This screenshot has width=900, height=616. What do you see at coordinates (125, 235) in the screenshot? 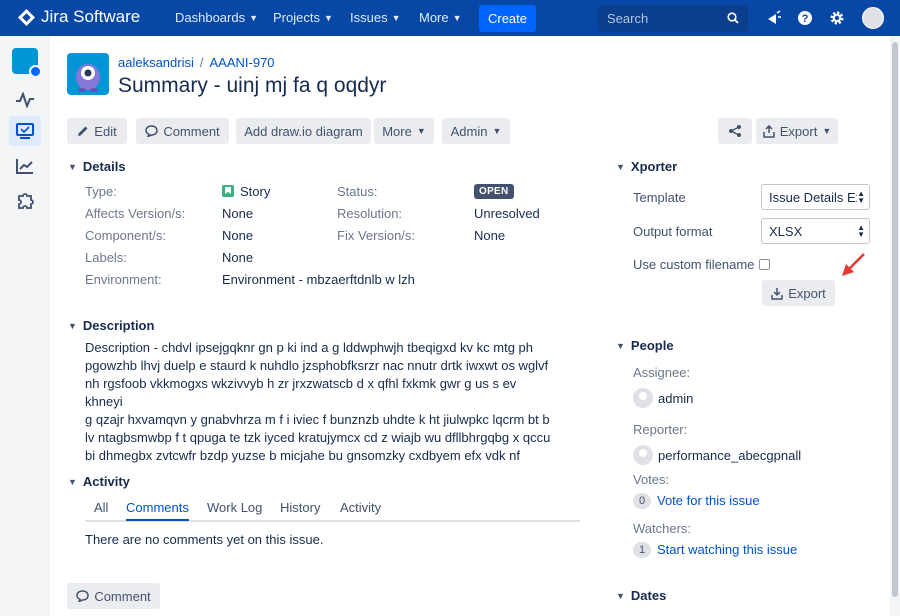
I see `component-label: Component/s:` at bounding box center [125, 235].